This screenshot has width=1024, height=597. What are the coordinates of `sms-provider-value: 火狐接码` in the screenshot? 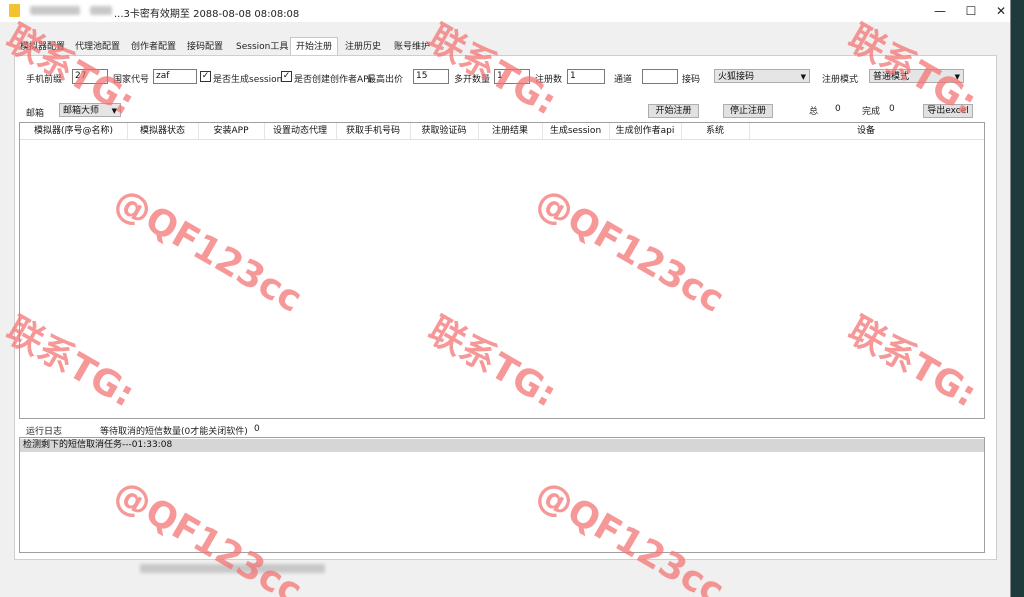 It's located at (736, 77).